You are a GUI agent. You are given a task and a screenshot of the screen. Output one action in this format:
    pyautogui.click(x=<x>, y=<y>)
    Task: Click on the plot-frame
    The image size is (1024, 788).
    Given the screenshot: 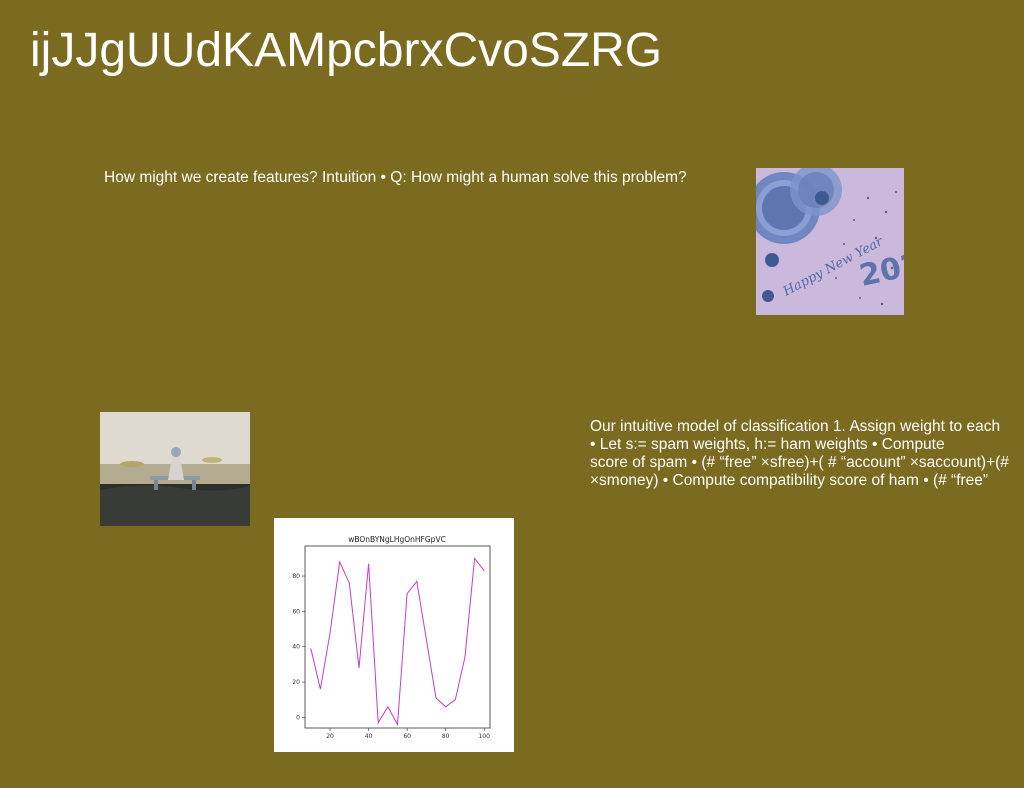 What is the action you would take?
    pyautogui.click(x=397, y=637)
    